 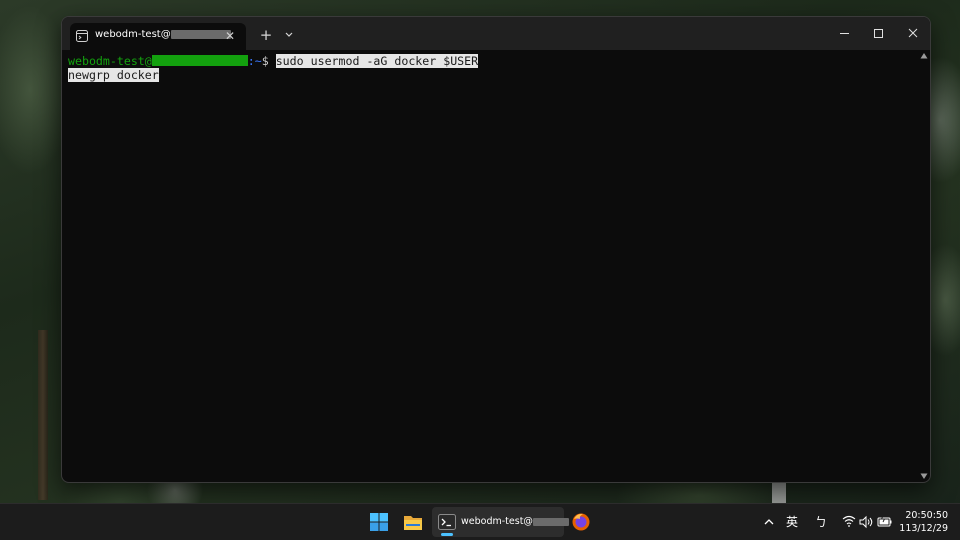 What do you see at coordinates (377, 61) in the screenshot?
I see `selected-command-1: sudo usermod -aG docker $USER` at bounding box center [377, 61].